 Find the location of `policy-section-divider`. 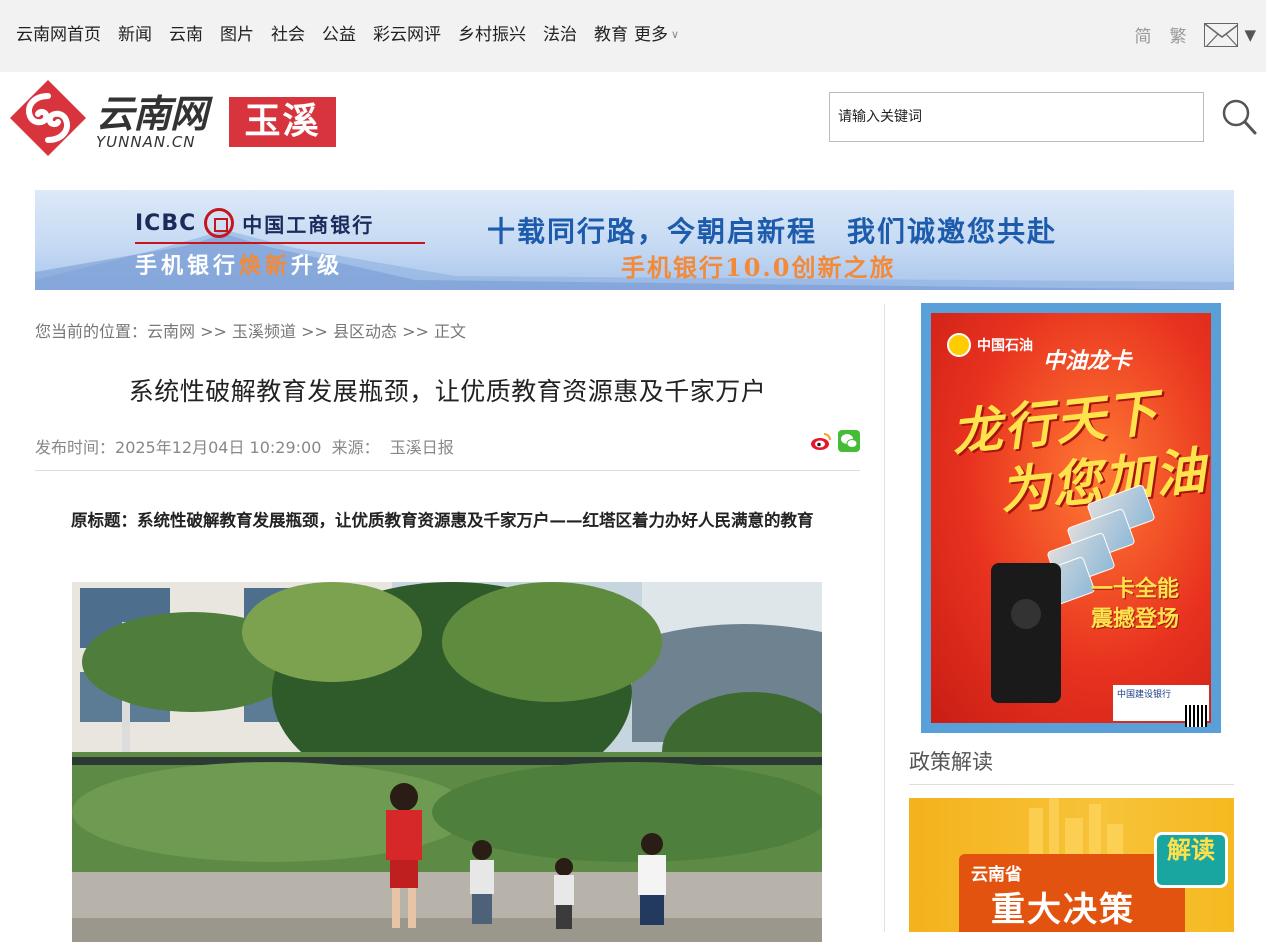

policy-section-divider is located at coordinates (1071, 784).